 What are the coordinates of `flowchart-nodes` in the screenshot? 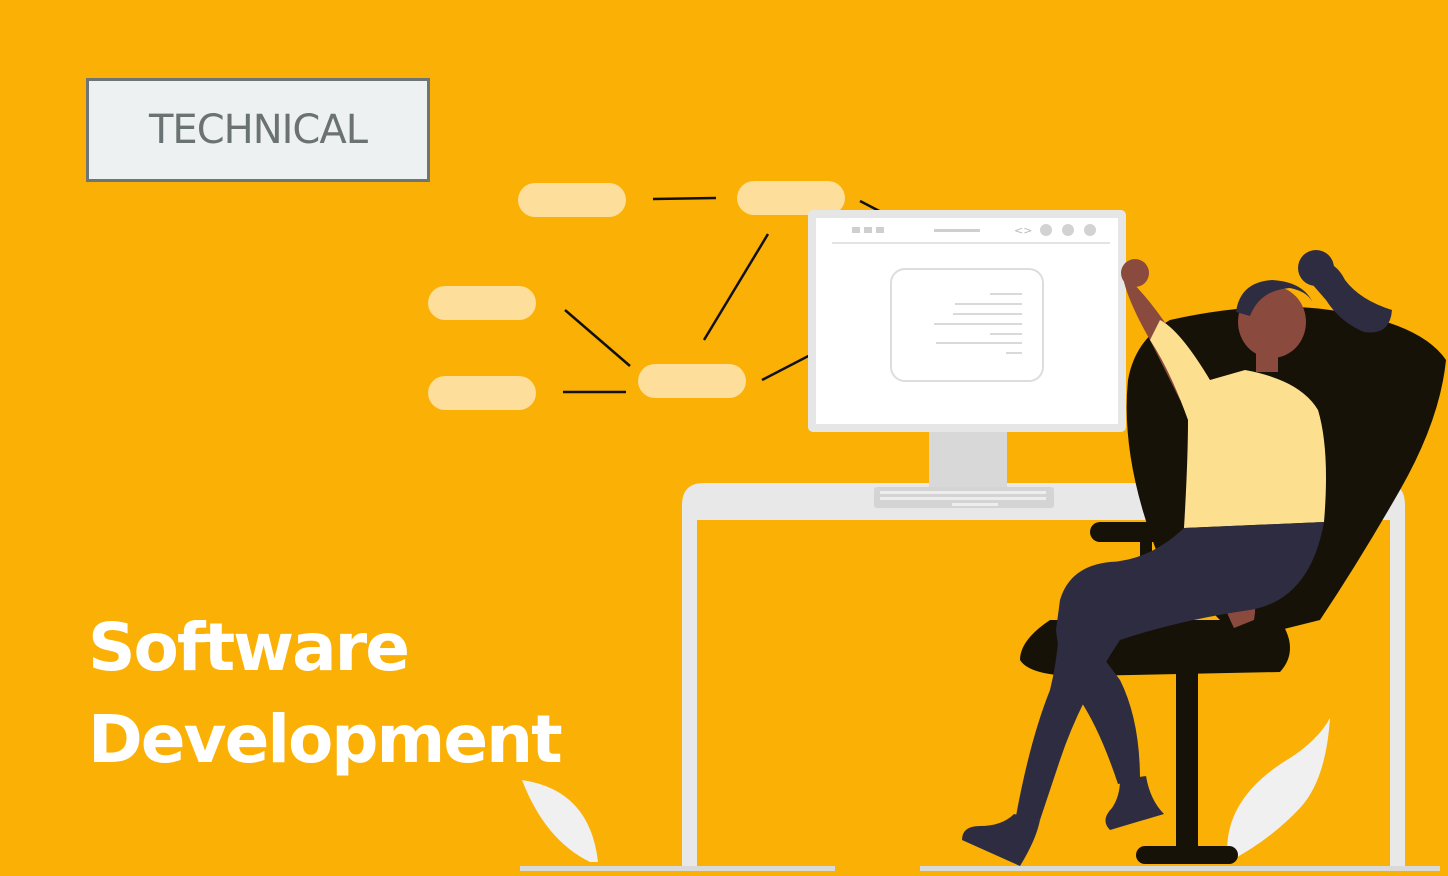 It's located at (636, 295).